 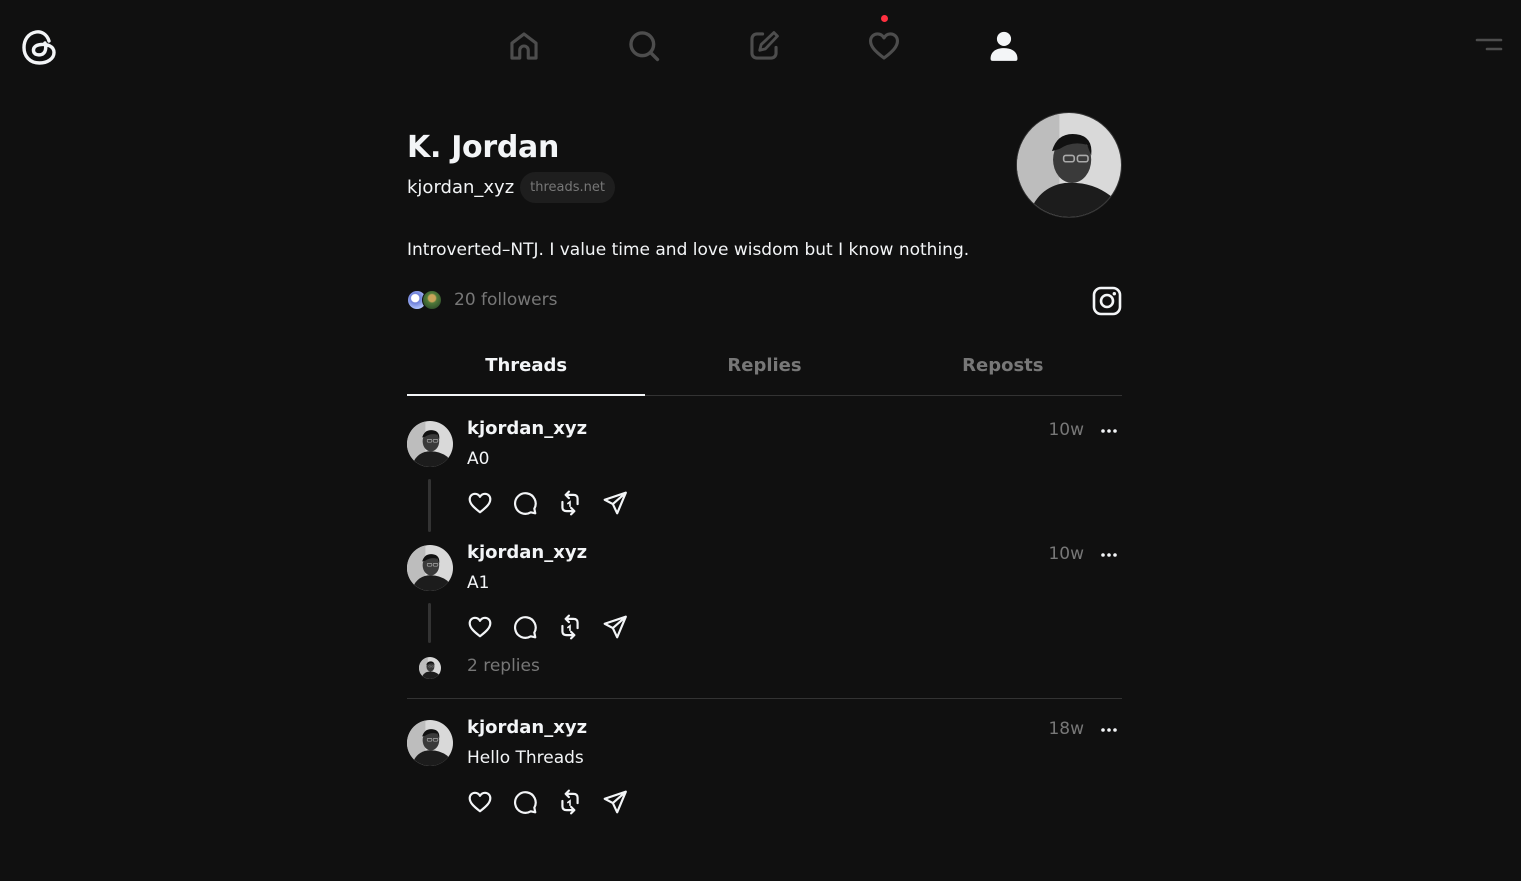 What do you see at coordinates (432, 300) in the screenshot?
I see `follower-avatar` at bounding box center [432, 300].